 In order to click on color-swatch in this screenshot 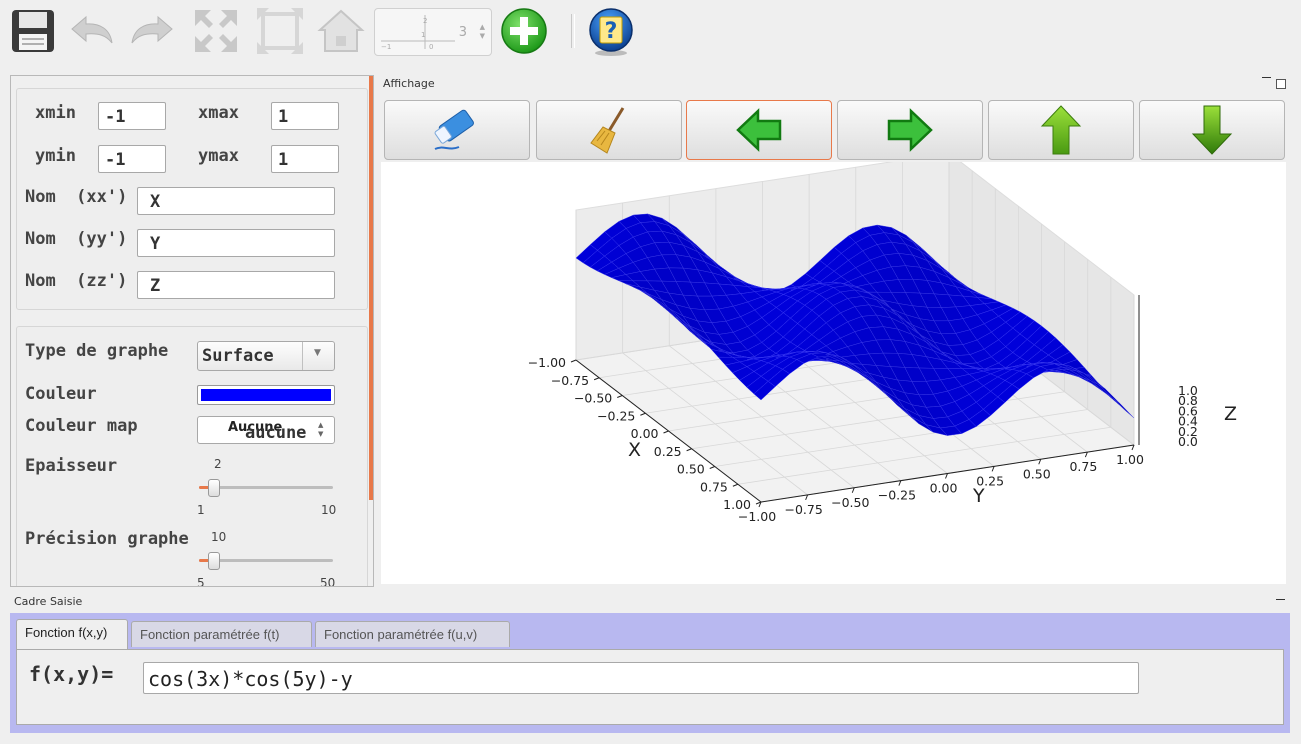, I will do `click(266, 395)`.